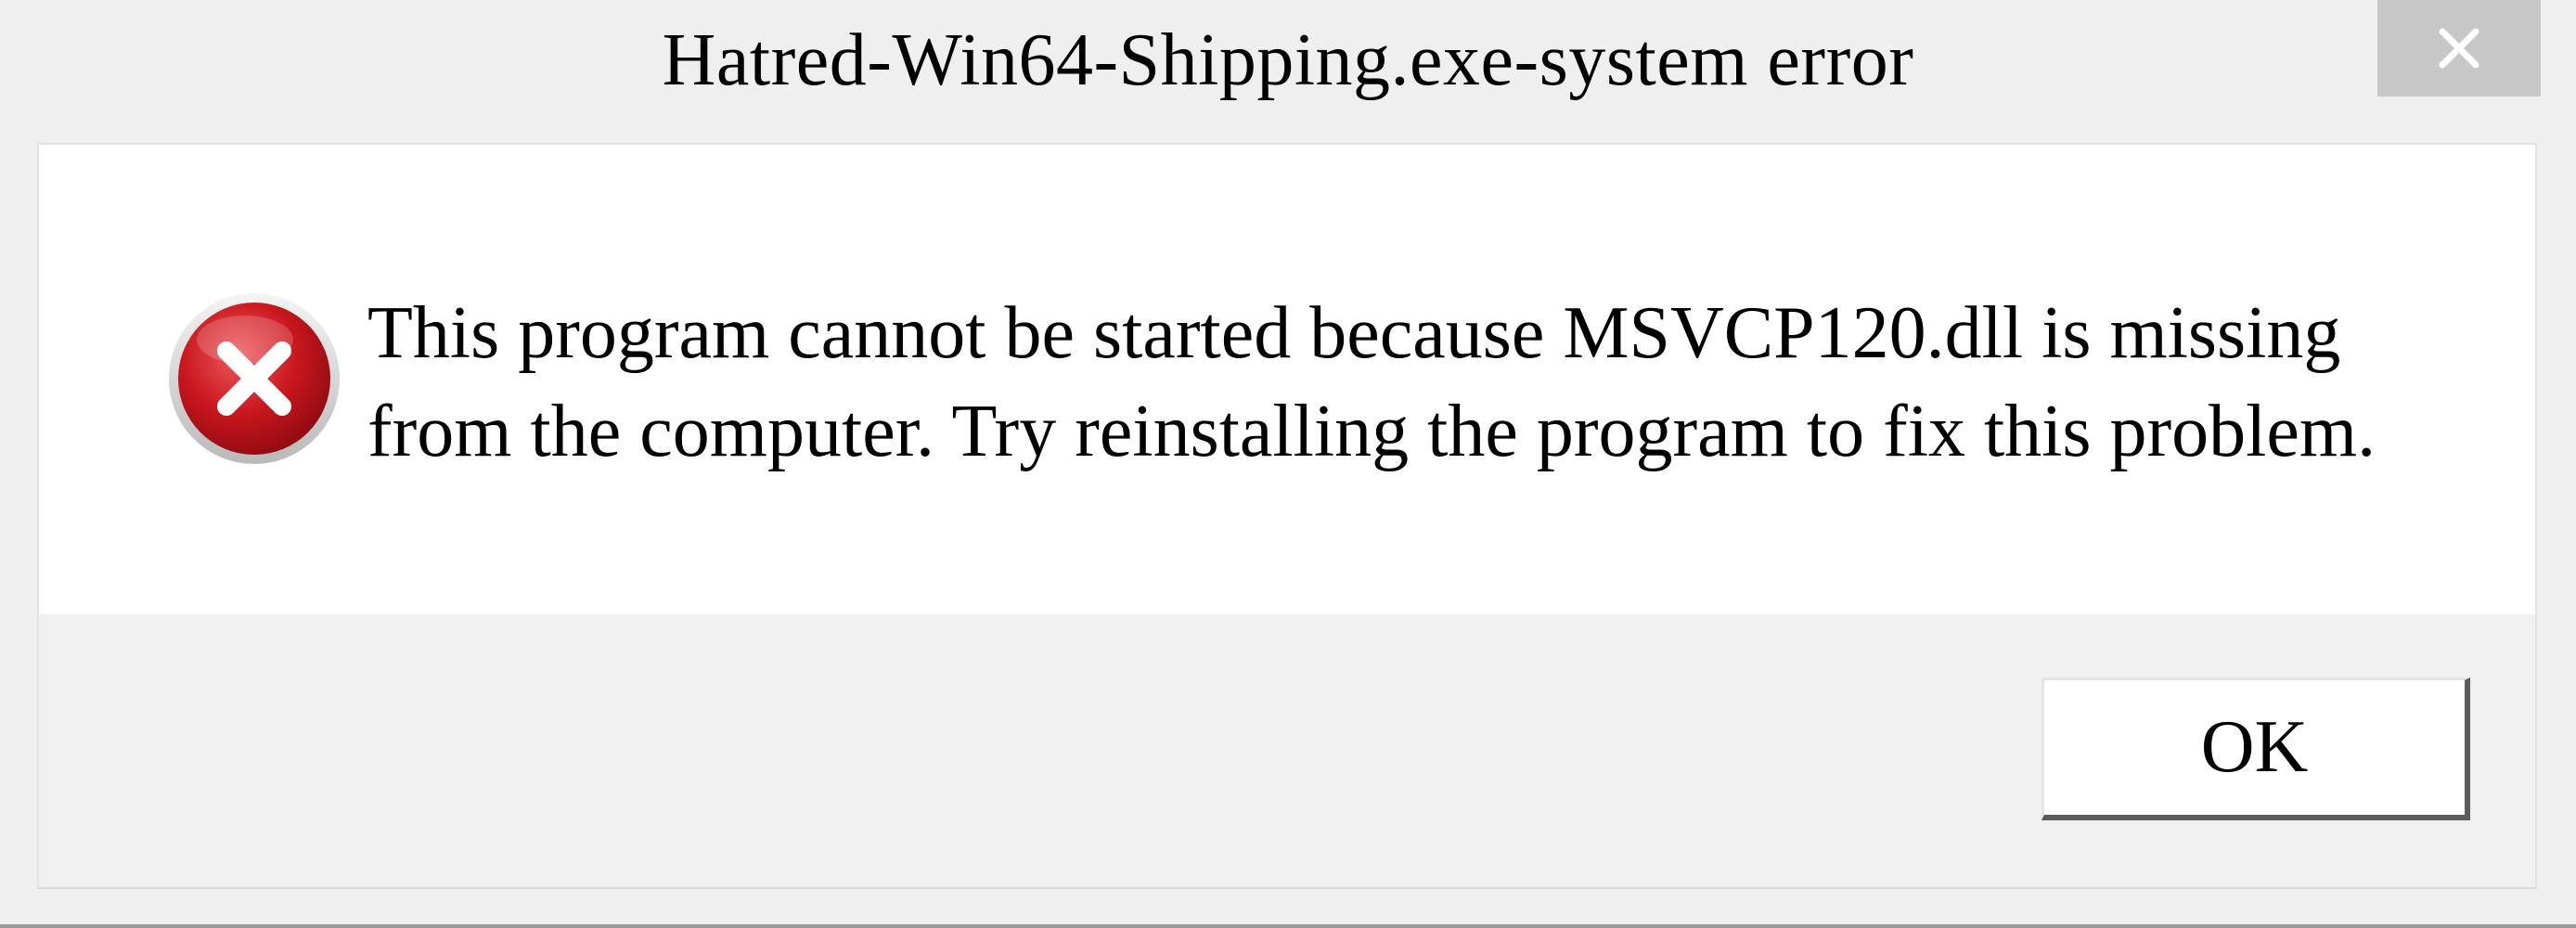 The image size is (2576, 928). I want to click on error-icon, so click(254, 379).